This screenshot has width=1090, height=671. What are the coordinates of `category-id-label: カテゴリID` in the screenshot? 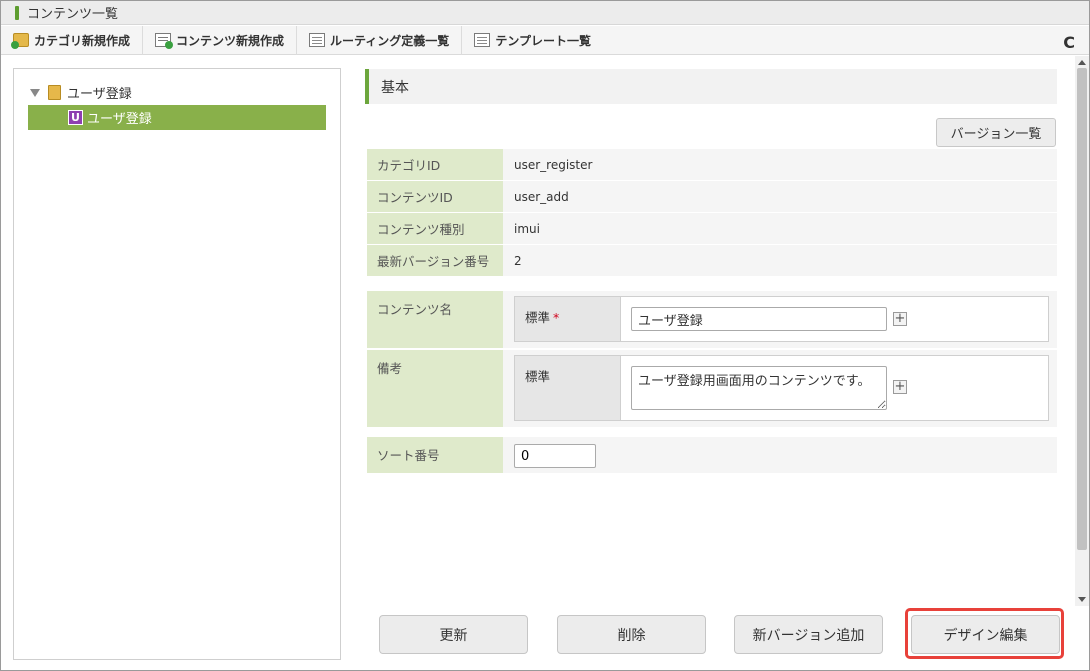 It's located at (435, 165).